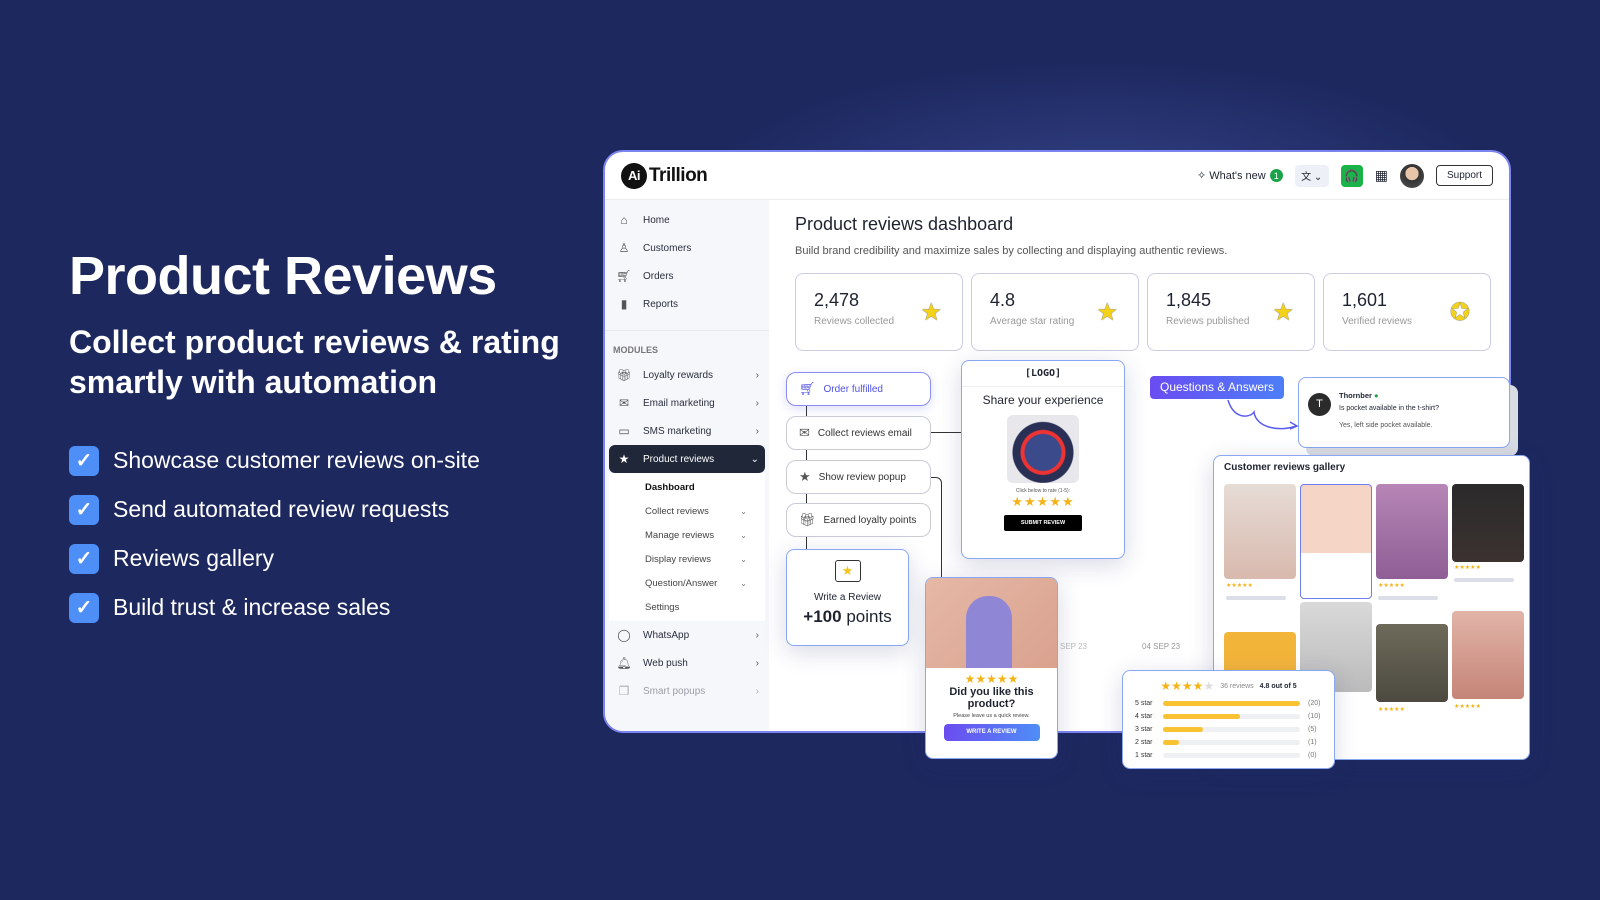 This screenshot has height=900, width=1600. What do you see at coordinates (665, 663) in the screenshot?
I see `sidebar-label: Web push` at bounding box center [665, 663].